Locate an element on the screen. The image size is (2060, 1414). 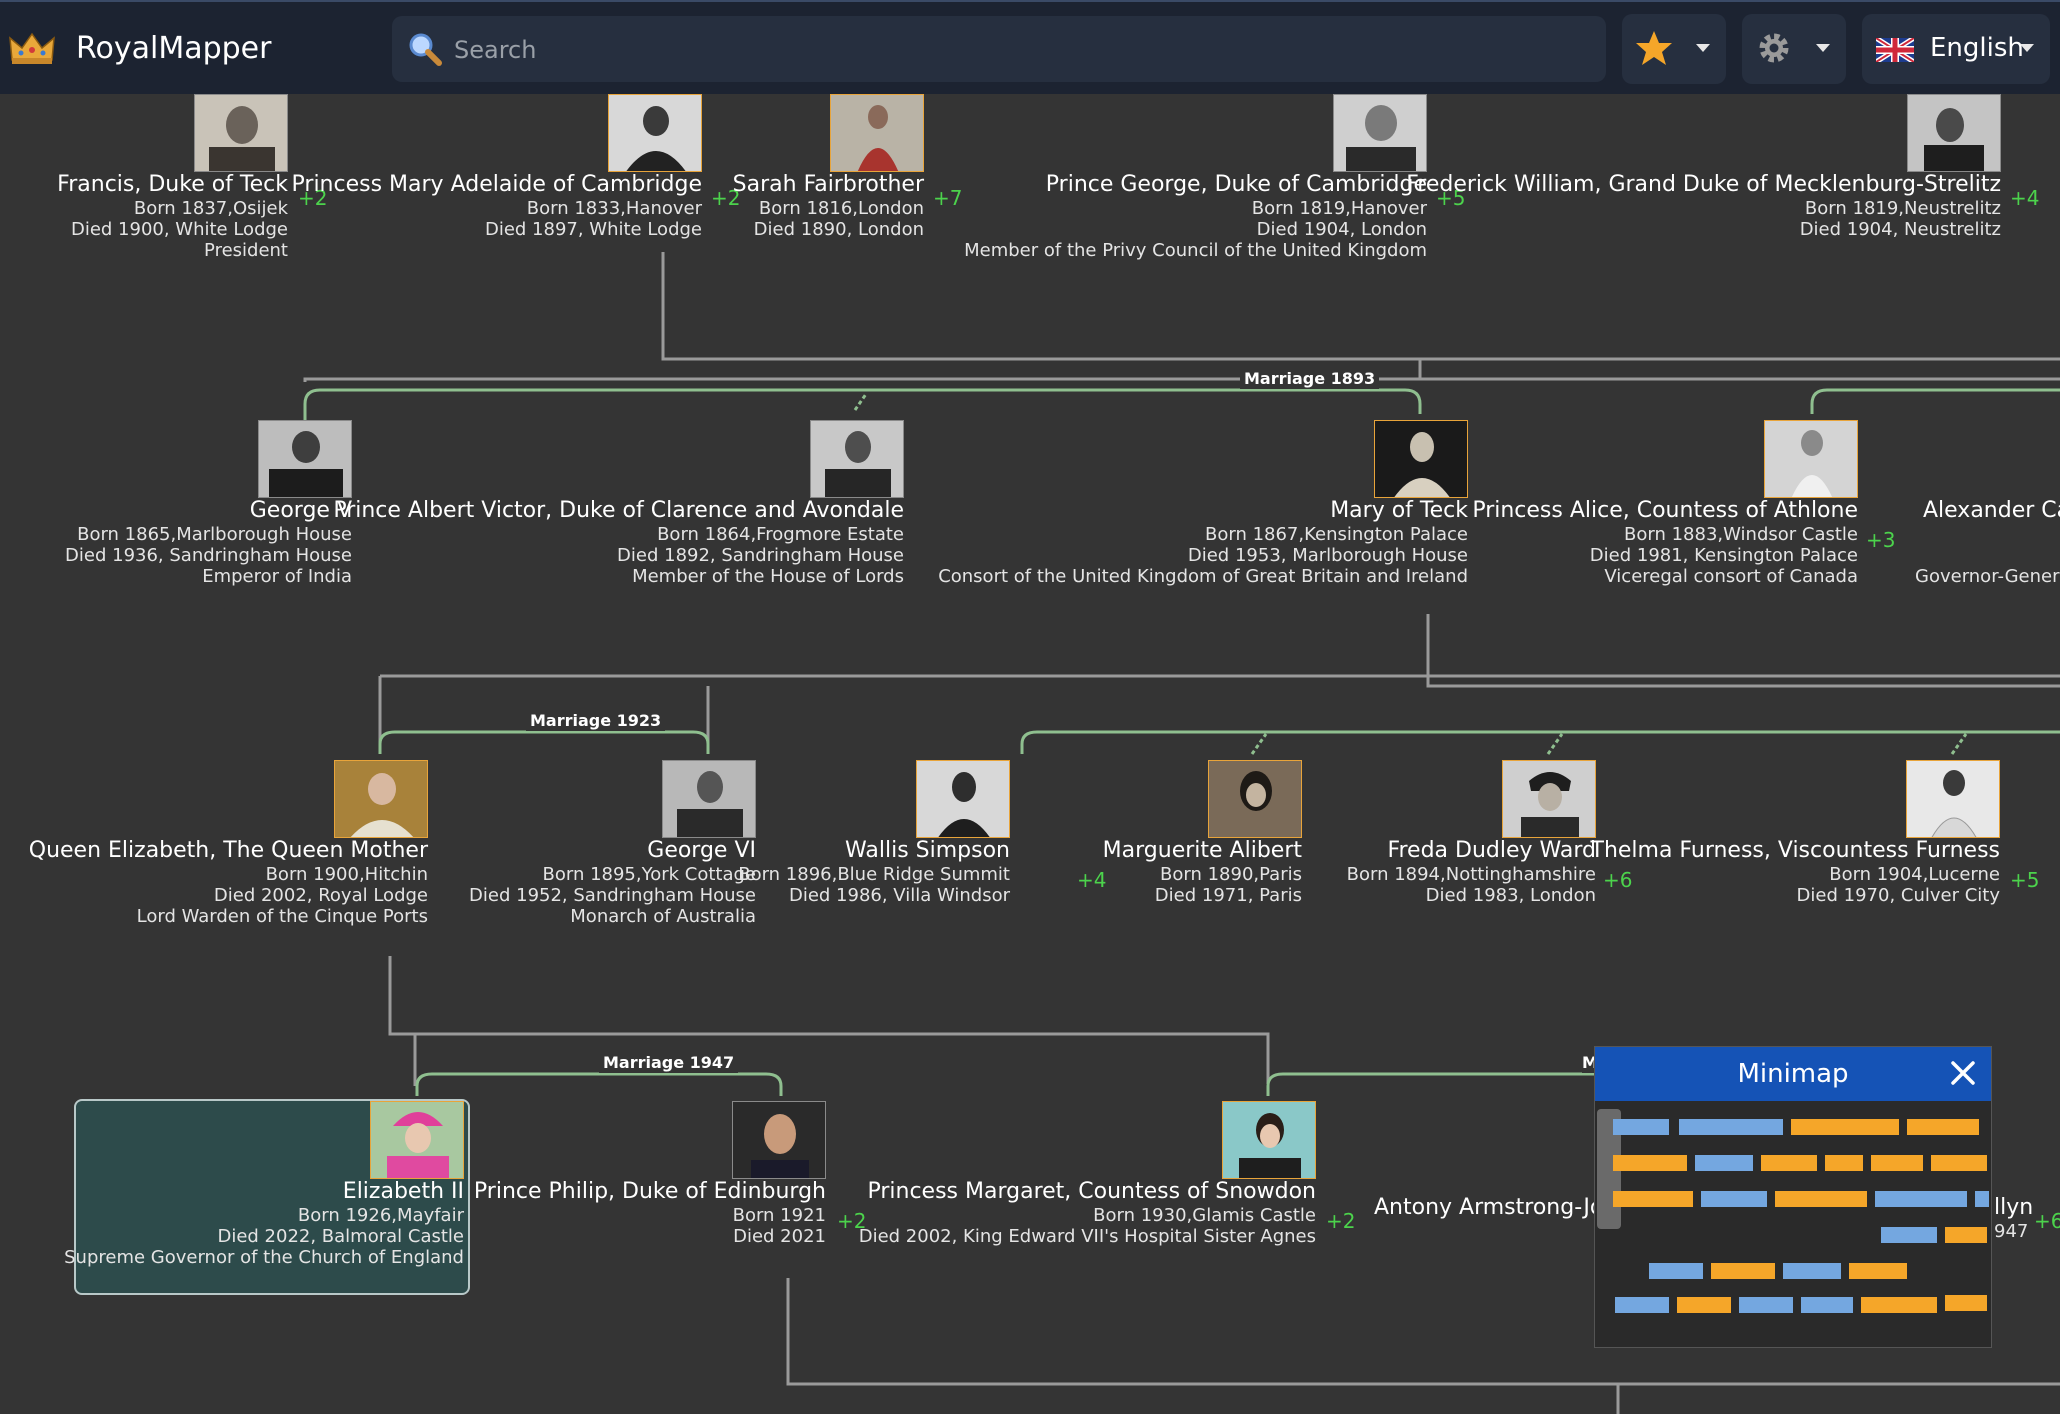
minimap-header: Minimap is located at coordinates (1793, 1074).